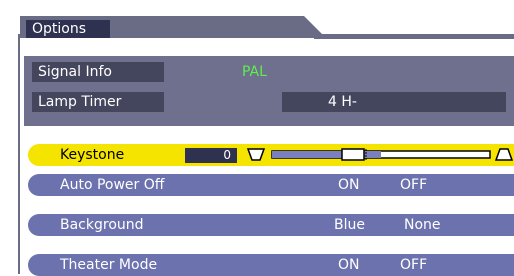 Image resolution: width=514 pixels, height=276 pixels. What do you see at coordinates (254, 72) in the screenshot?
I see `signal-info-value: PAL` at bounding box center [254, 72].